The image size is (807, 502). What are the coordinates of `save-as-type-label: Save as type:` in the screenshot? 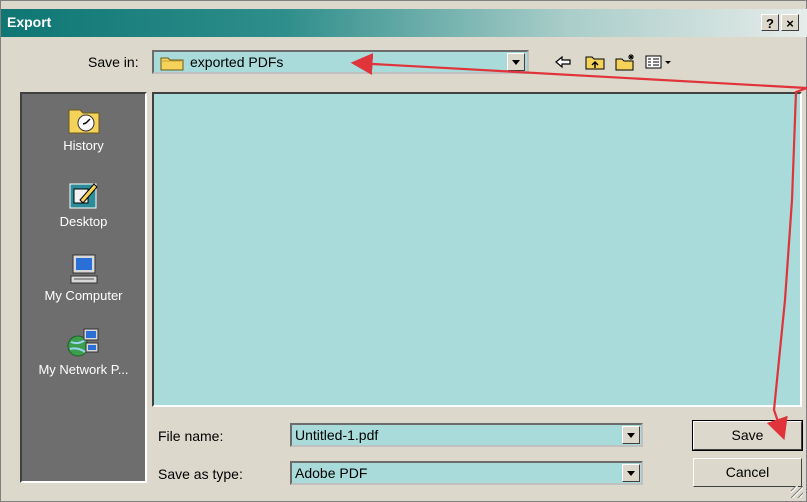 It's located at (200, 474).